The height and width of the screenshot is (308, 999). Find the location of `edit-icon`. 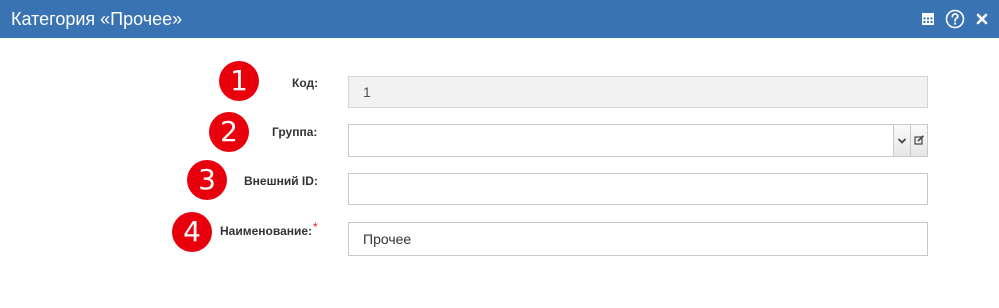

edit-icon is located at coordinates (918, 140).